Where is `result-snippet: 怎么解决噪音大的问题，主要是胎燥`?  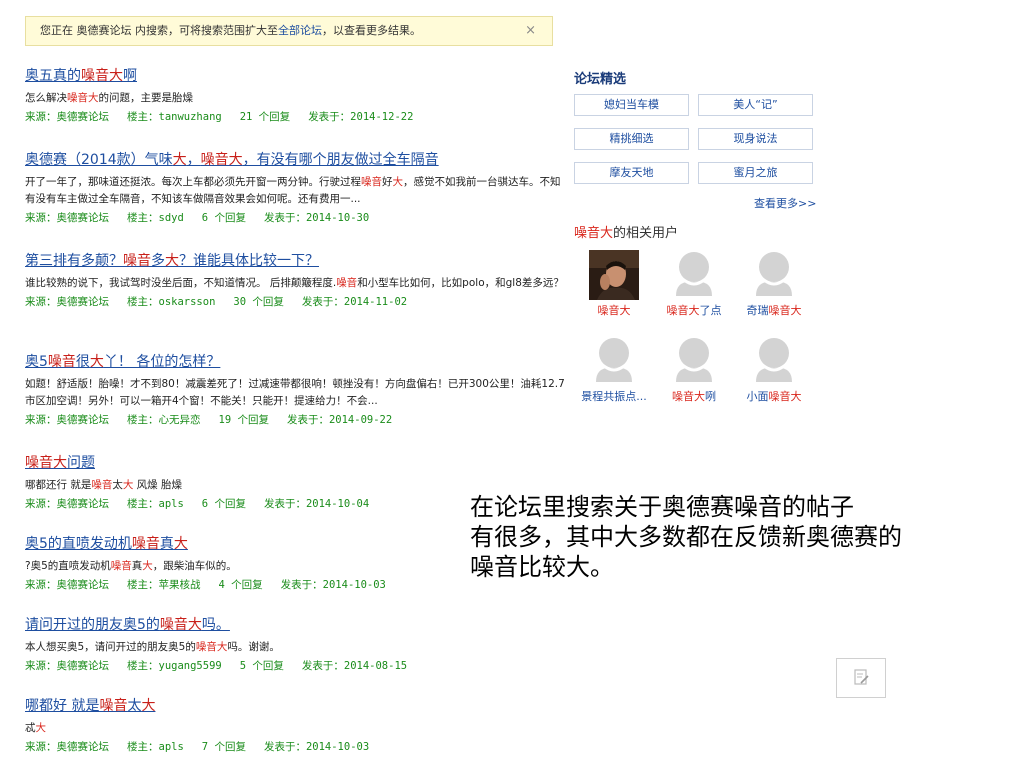 result-snippet: 怎么解决噪音大的问题，主要是胎燥 is located at coordinates (295, 98).